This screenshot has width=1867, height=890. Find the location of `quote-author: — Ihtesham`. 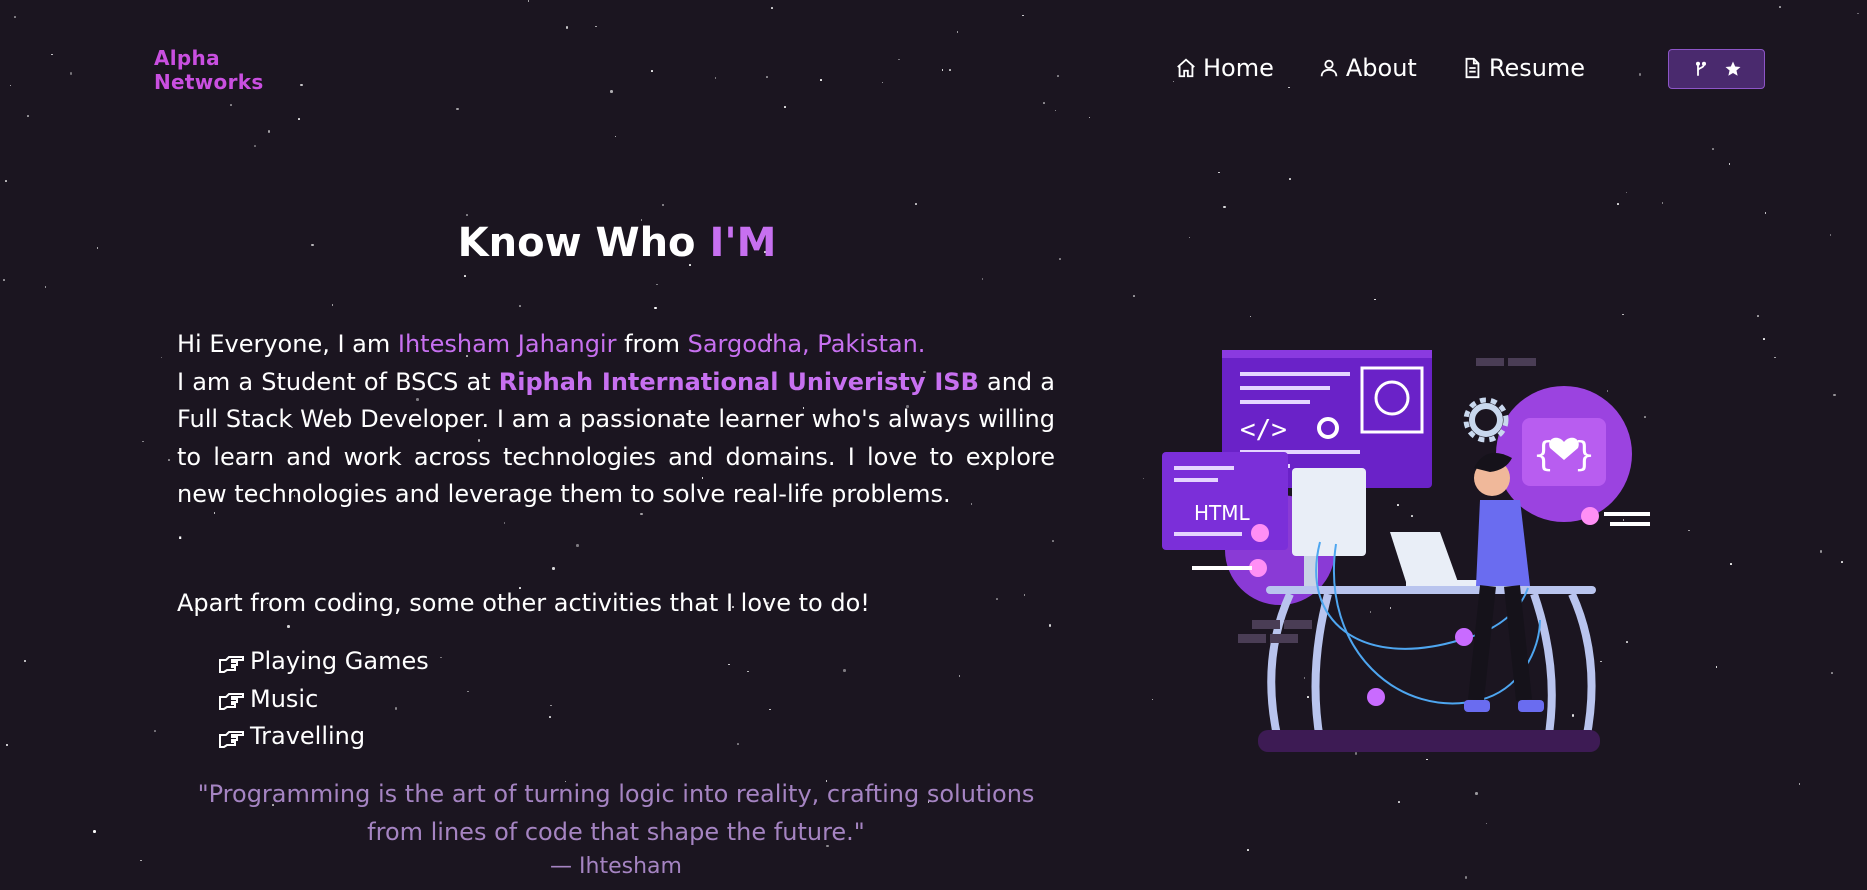

quote-author: — Ihtesham is located at coordinates (616, 866).